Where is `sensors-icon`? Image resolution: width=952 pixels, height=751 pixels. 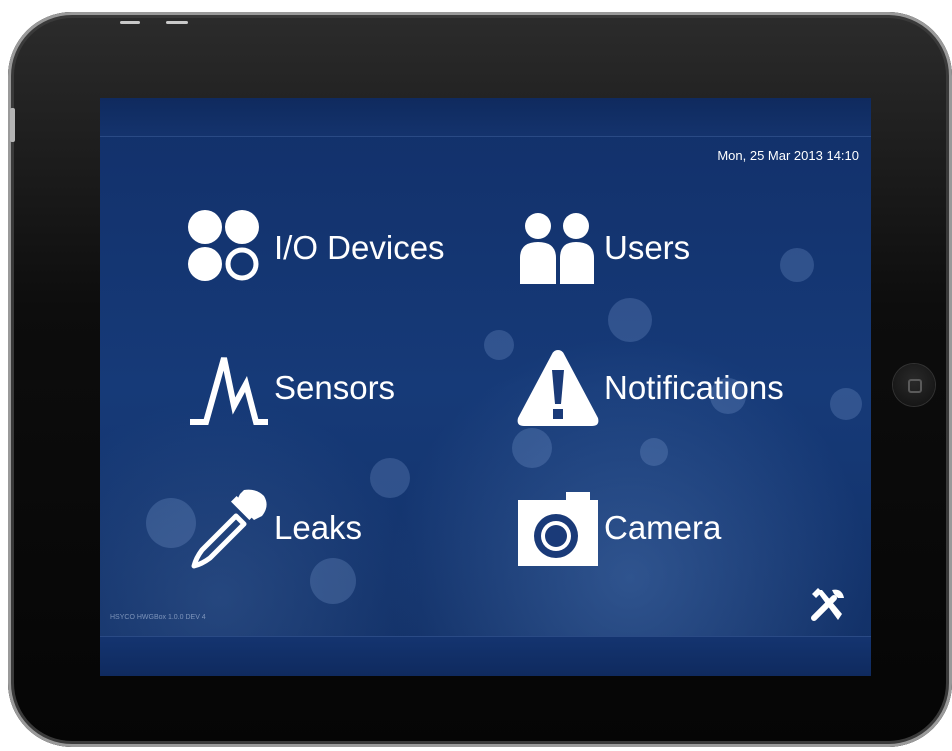
sensors-icon is located at coordinates (228, 388).